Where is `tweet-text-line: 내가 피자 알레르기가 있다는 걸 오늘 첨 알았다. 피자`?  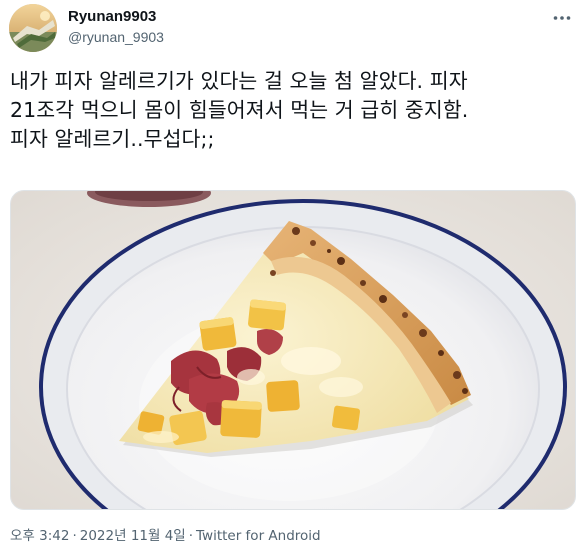 tweet-text-line: 내가 피자 알레르기가 있다는 걸 오늘 첨 알았다. 피자 is located at coordinates (239, 81).